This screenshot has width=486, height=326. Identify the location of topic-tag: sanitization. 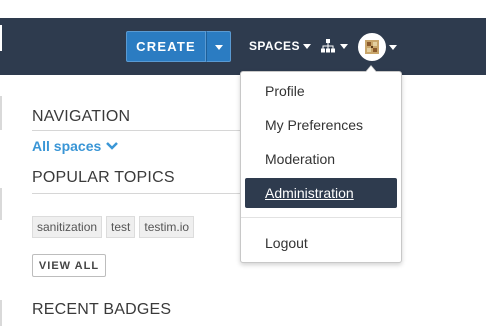
(67, 227).